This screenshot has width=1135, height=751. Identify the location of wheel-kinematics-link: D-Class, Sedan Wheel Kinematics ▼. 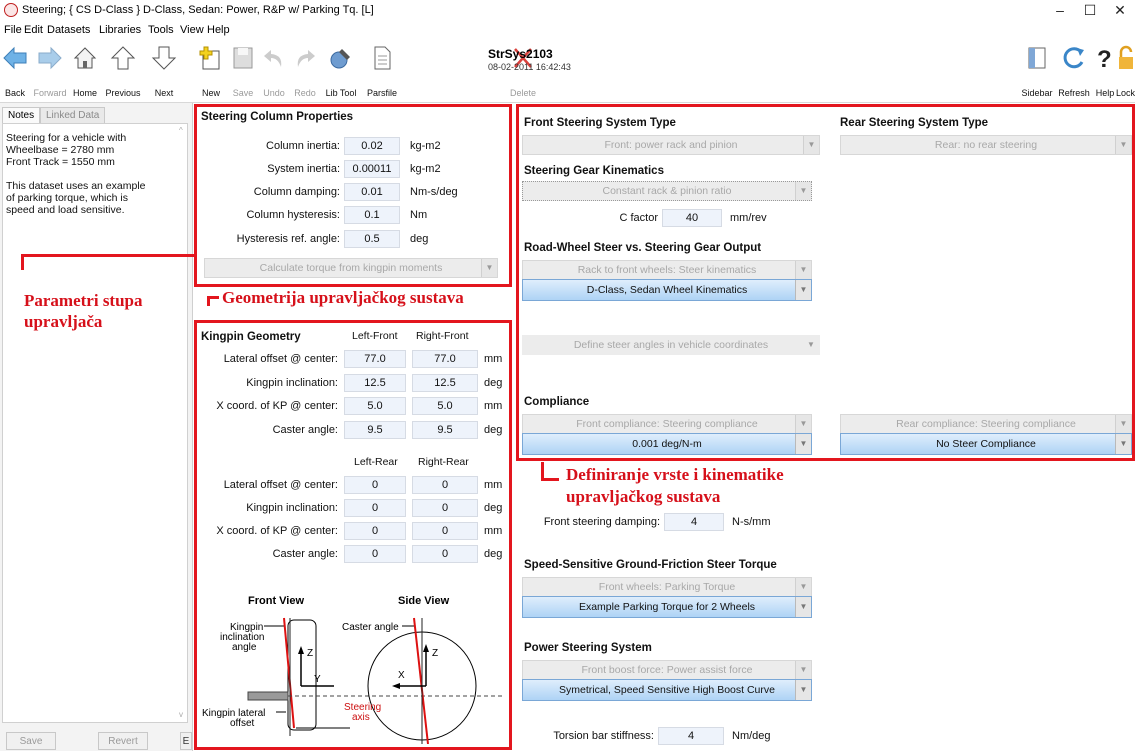
(667, 290).